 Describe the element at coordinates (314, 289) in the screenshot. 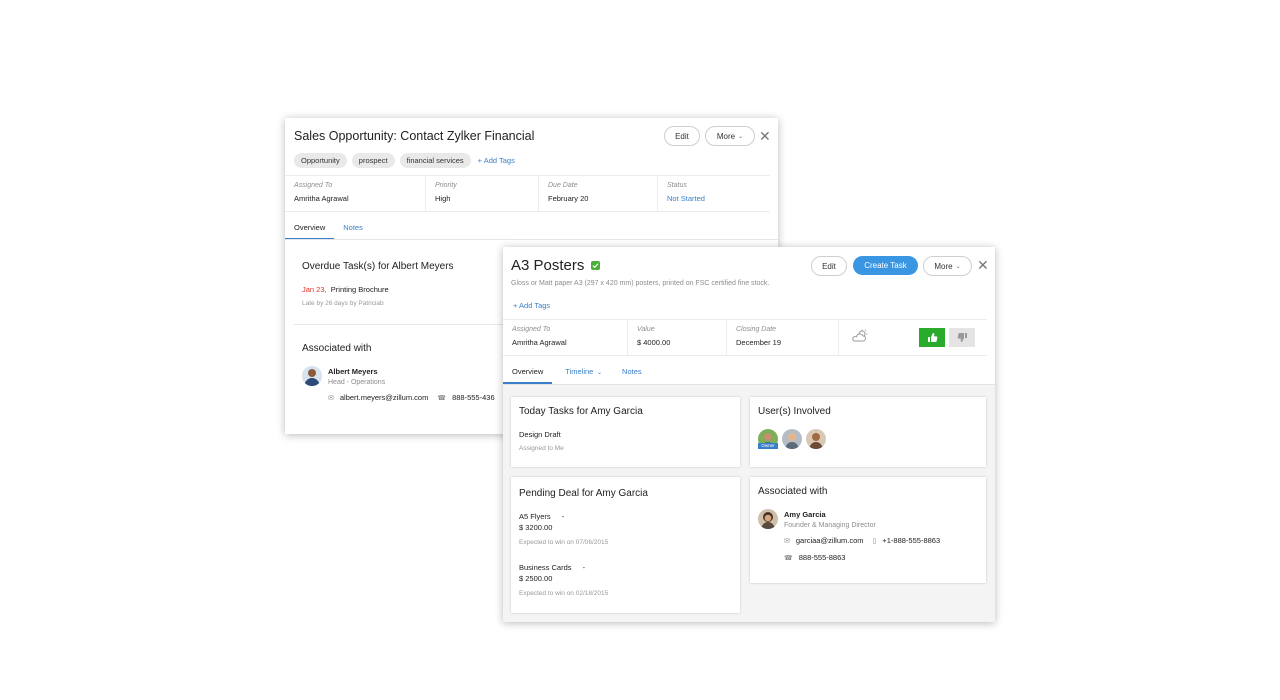

I see `overdue-date: Jan 23,` at that location.